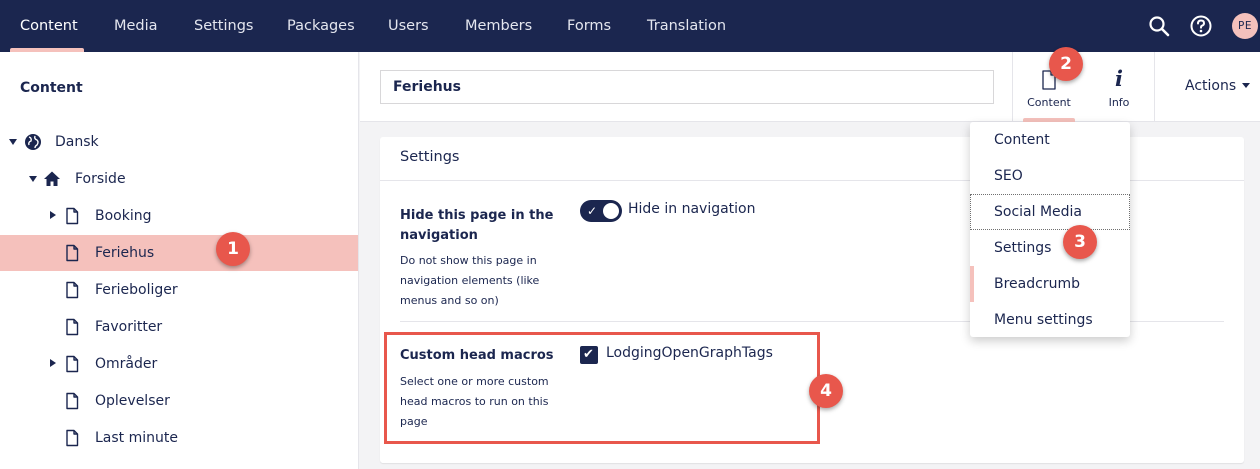 The image size is (1260, 469). I want to click on tree-item-feriehus: Feriehus, so click(179, 253).